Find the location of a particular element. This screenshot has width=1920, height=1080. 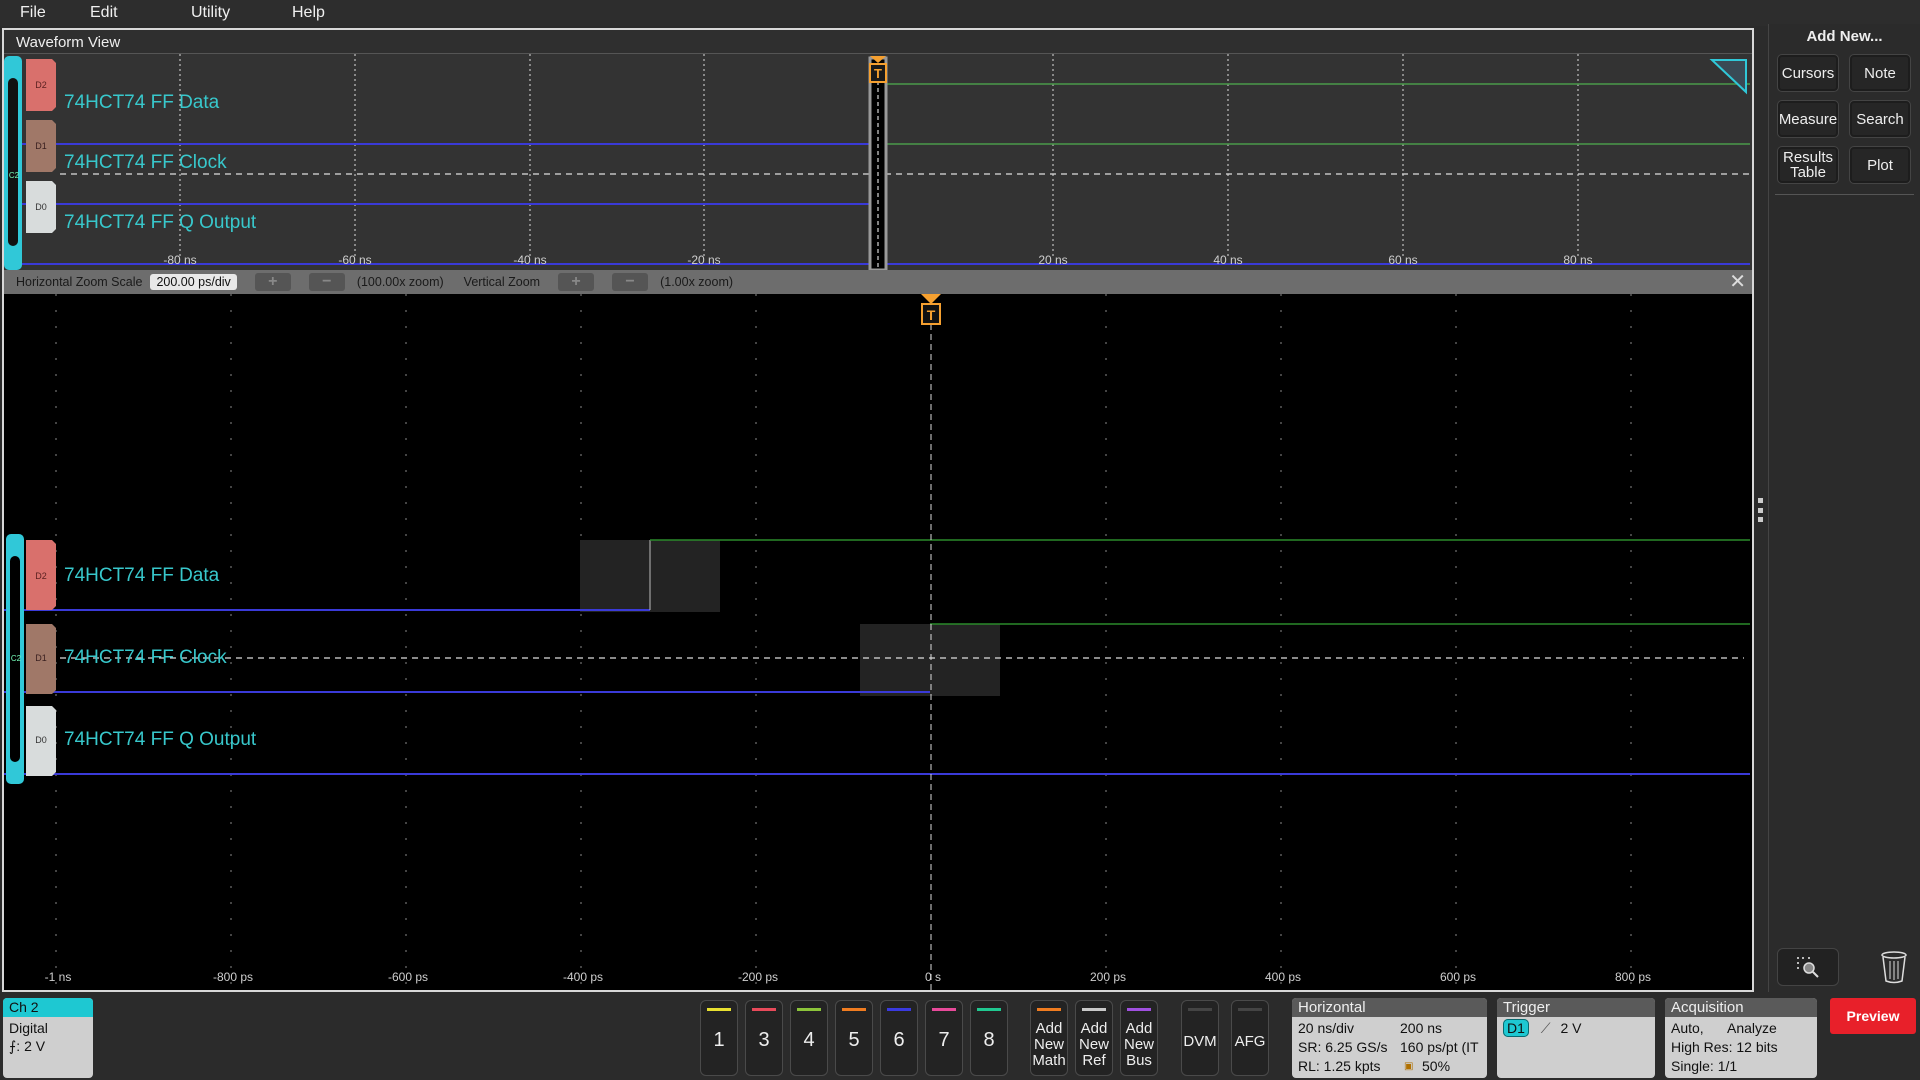

zoom-tick-label: -800 ps is located at coordinates (233, 977).